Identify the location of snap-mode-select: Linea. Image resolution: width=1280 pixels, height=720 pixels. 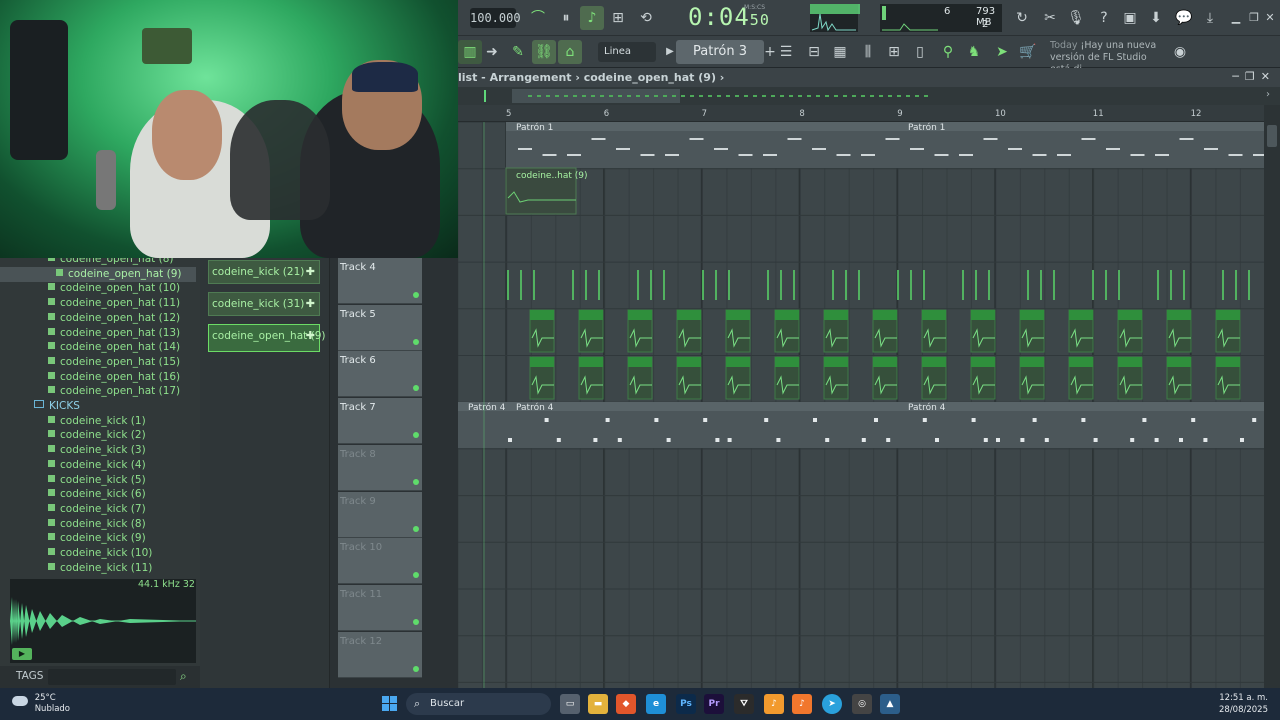
(627, 52).